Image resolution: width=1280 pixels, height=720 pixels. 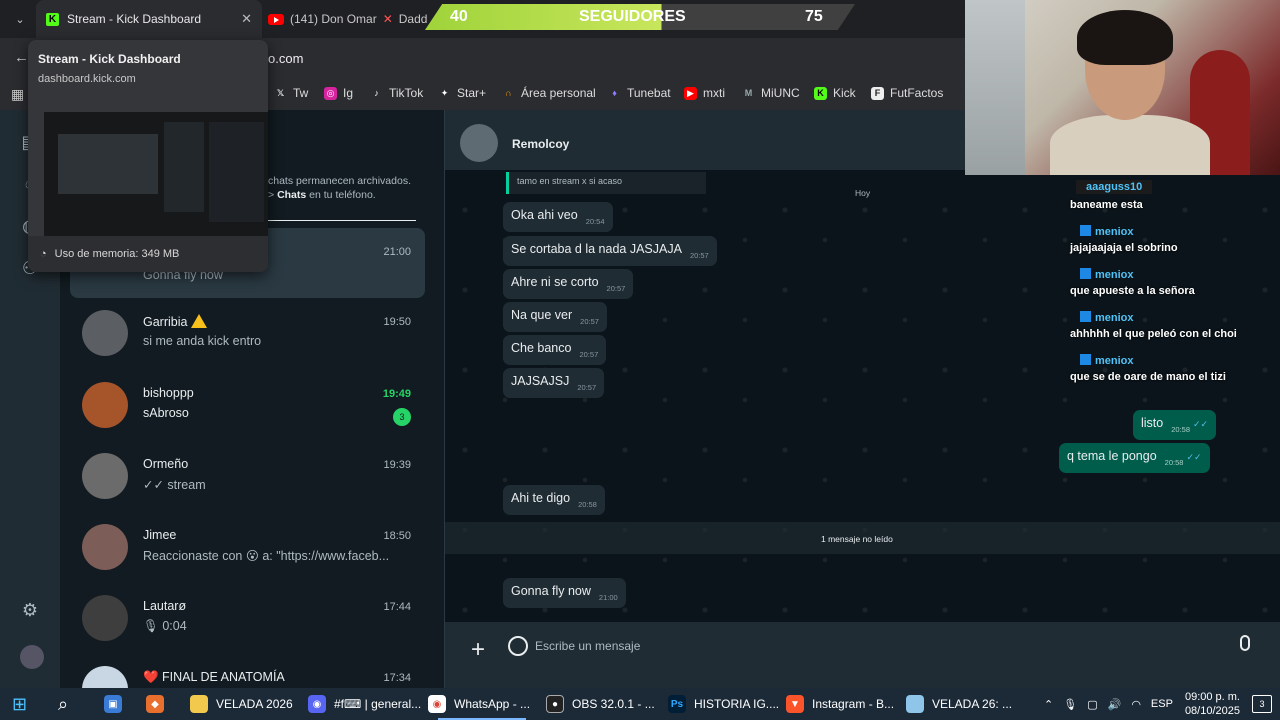 What do you see at coordinates (1148, 377) in the screenshot?
I see `chat-message: que se de oare de mano el tizi` at bounding box center [1148, 377].